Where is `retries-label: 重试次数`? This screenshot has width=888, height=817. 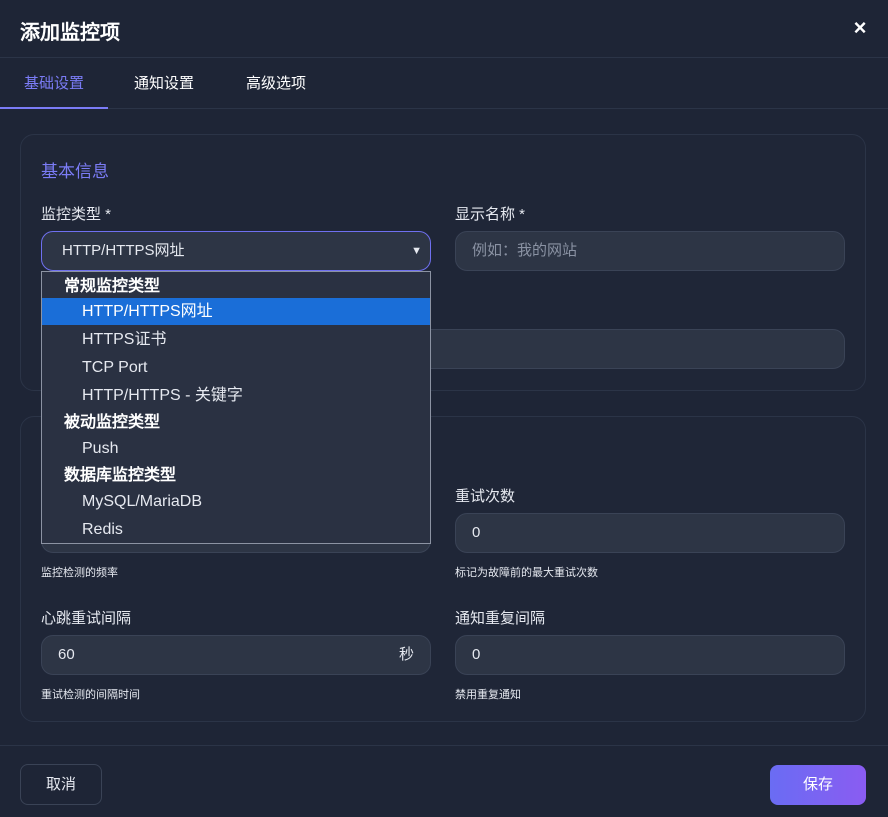
retries-label: 重试次数 is located at coordinates (485, 496).